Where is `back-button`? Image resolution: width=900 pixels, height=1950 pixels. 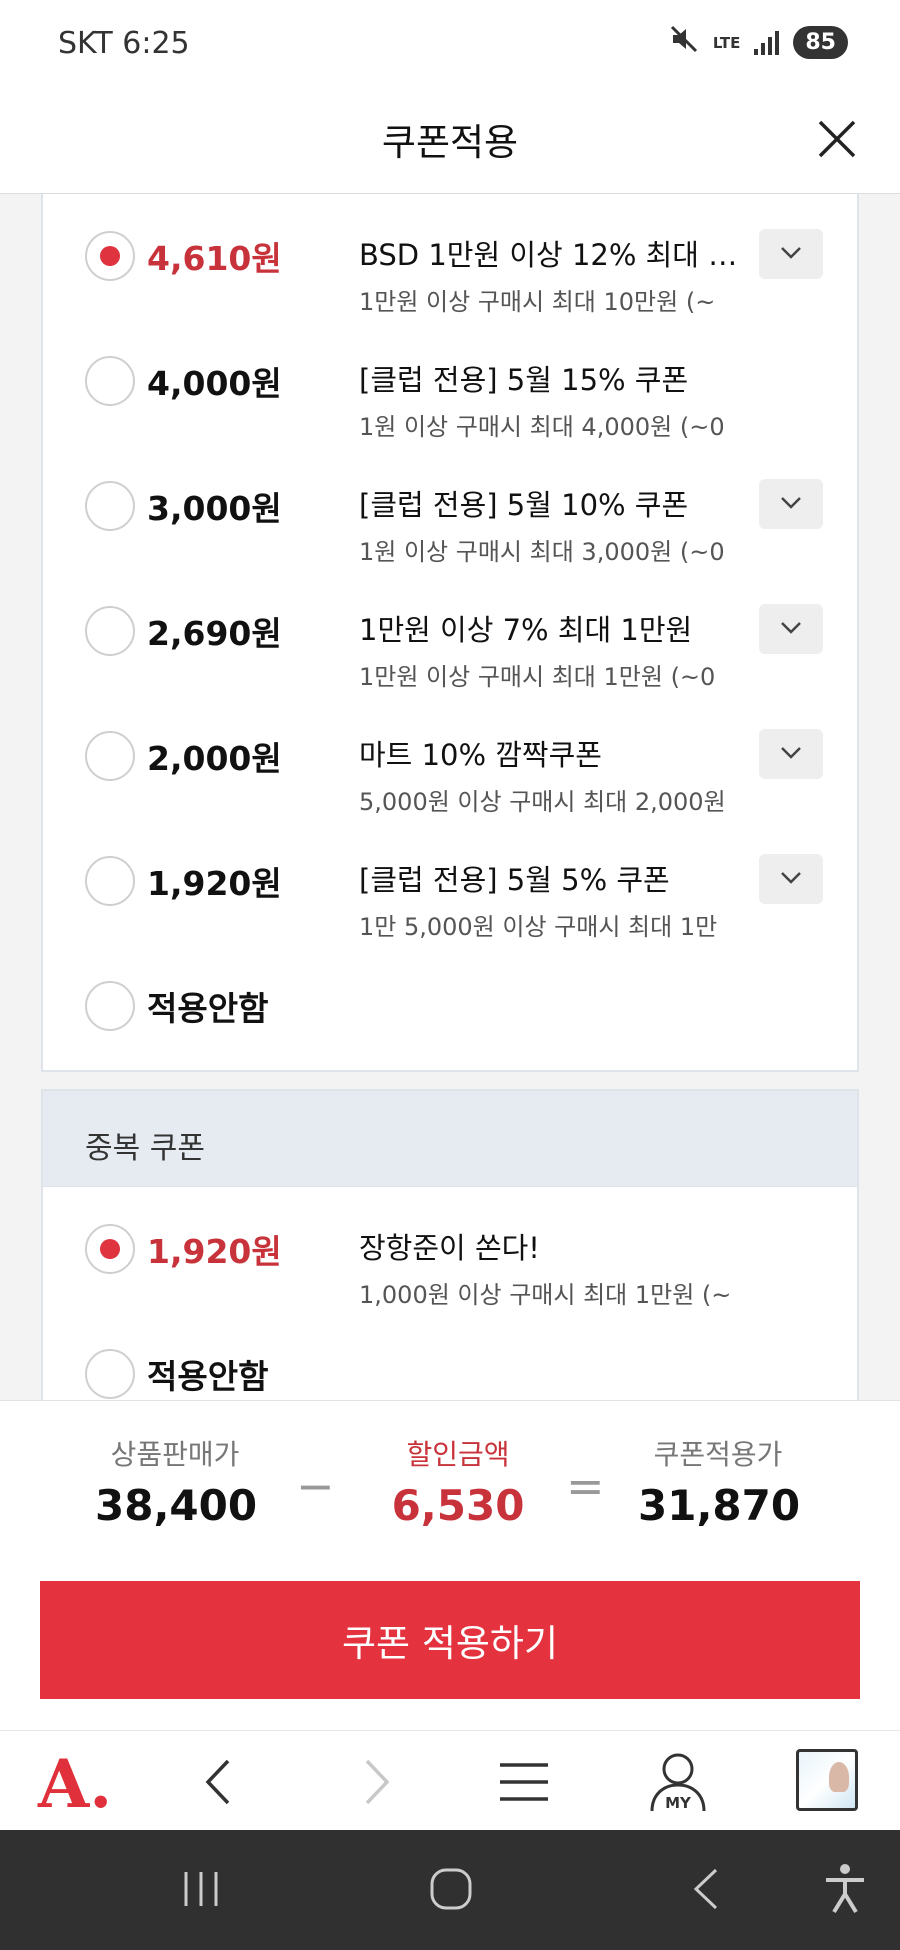
back-button is located at coordinates (220, 1782).